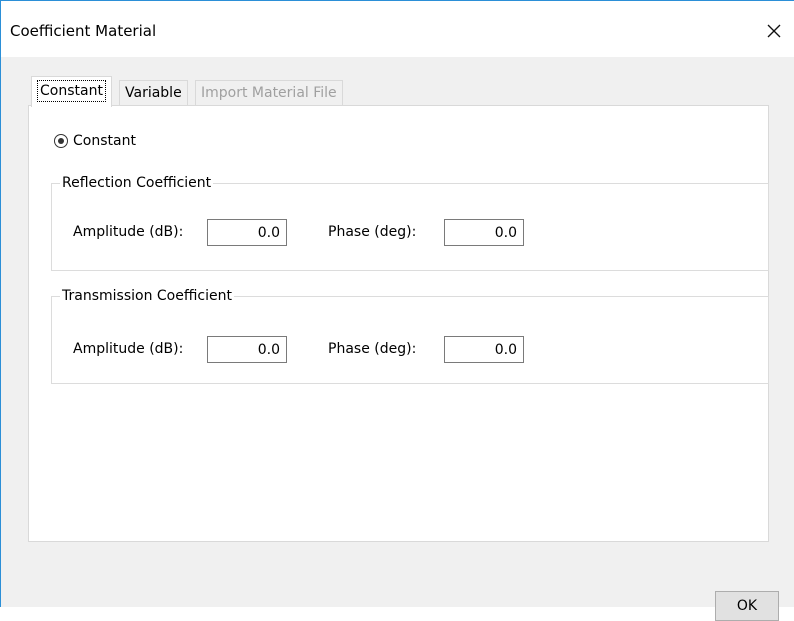  I want to click on tab-variable: Variable, so click(153, 93).